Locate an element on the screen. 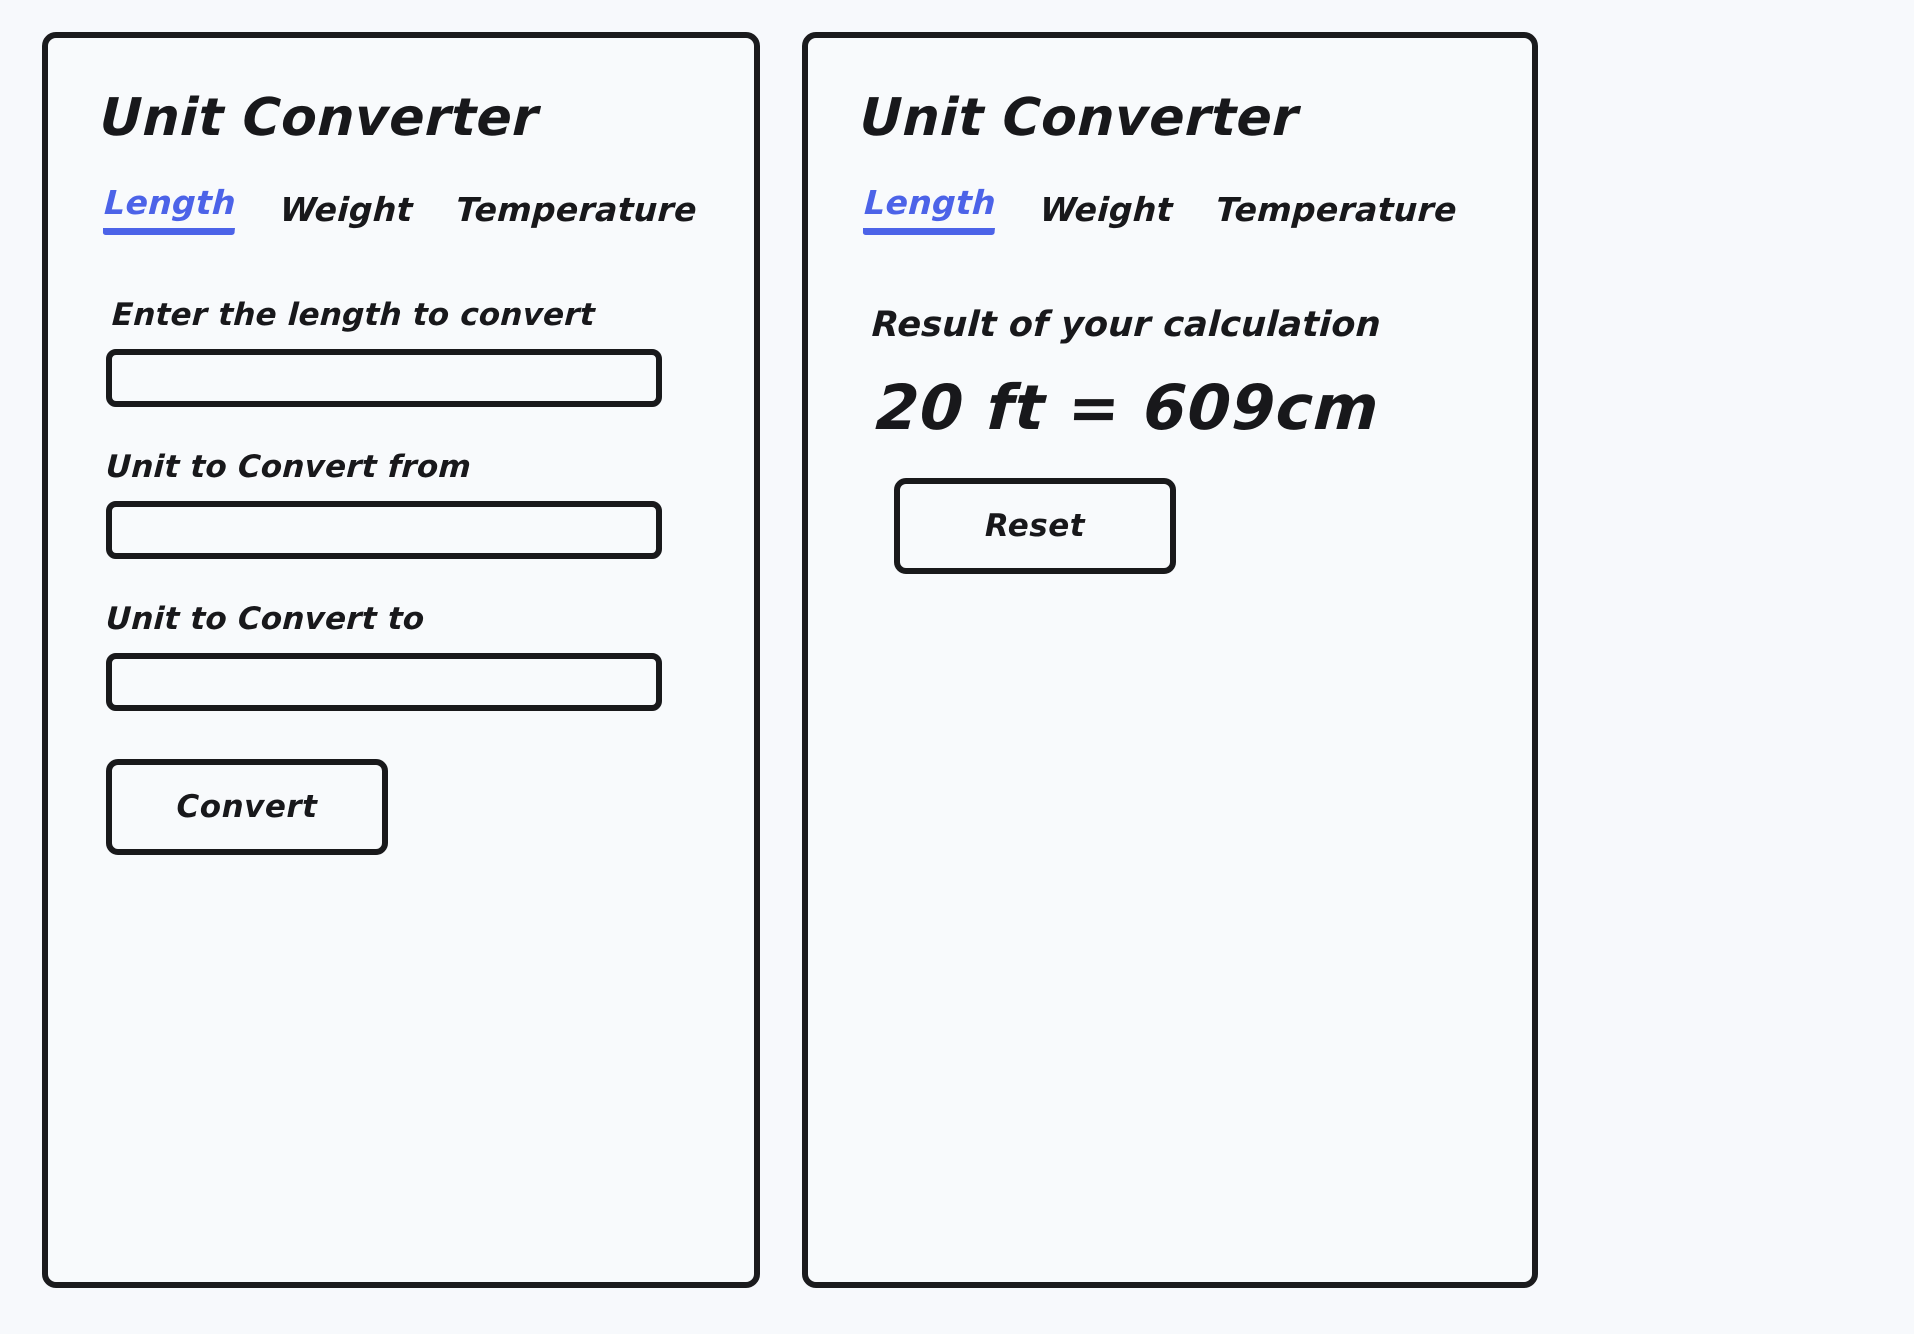 The width and height of the screenshot is (1914, 1334). length-value-input is located at coordinates (384, 378).